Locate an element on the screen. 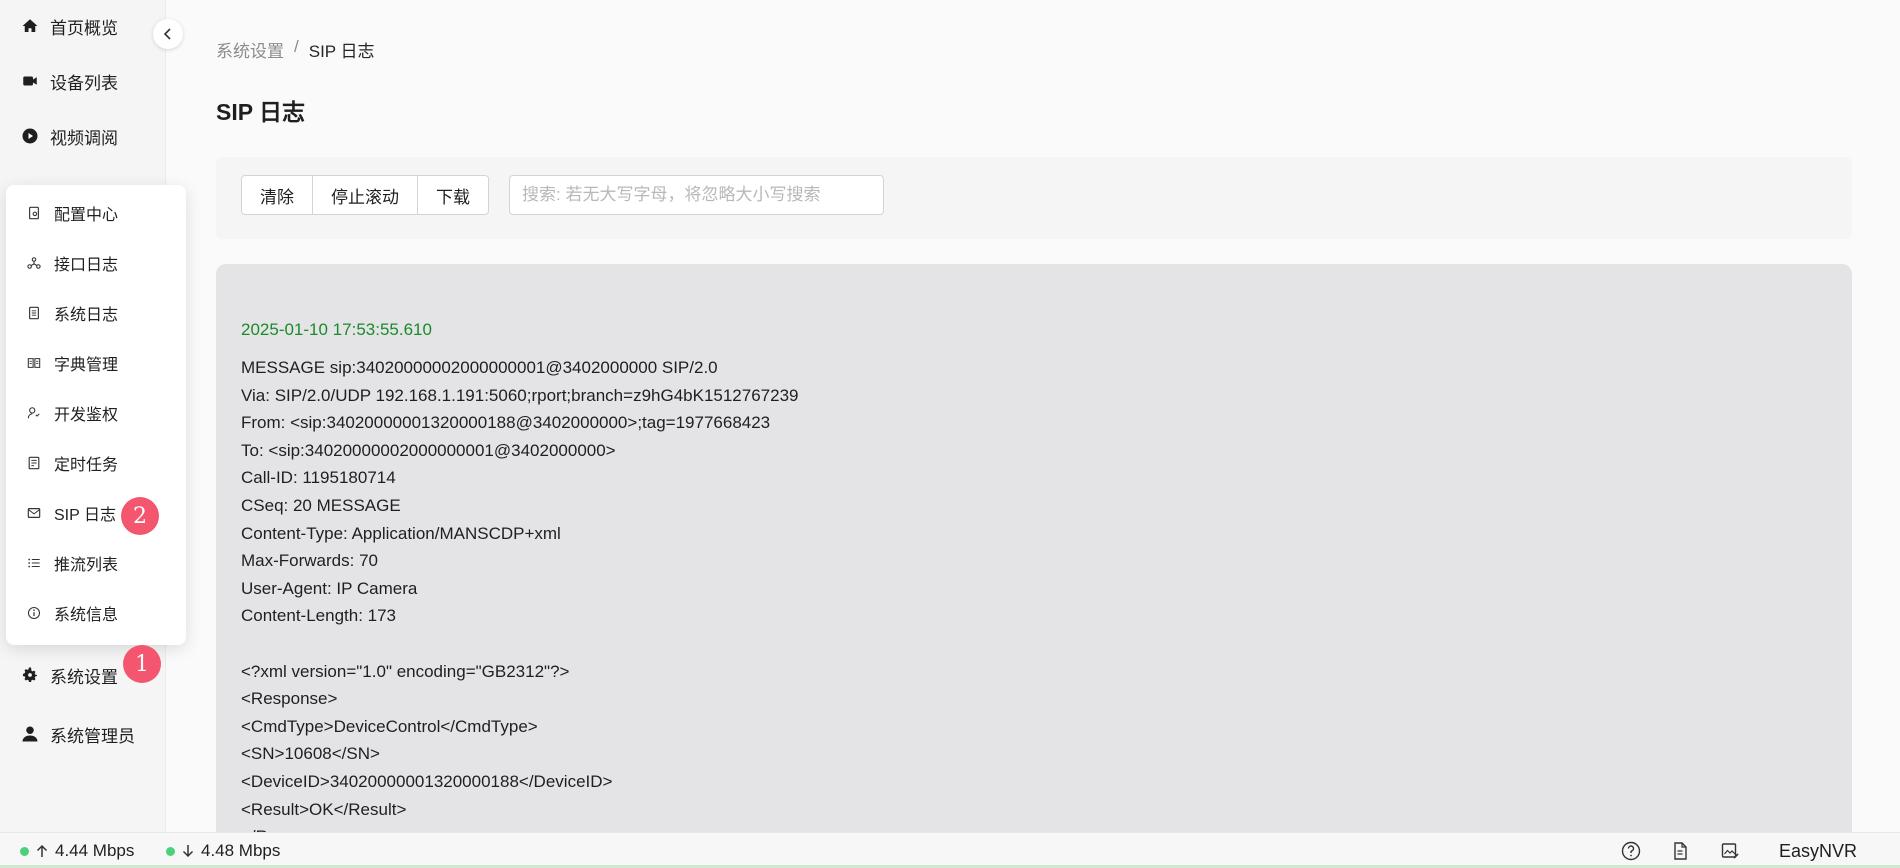 The width and height of the screenshot is (1900, 868). submenu-item-stream-list: 推流列表 is located at coordinates (72, 563).